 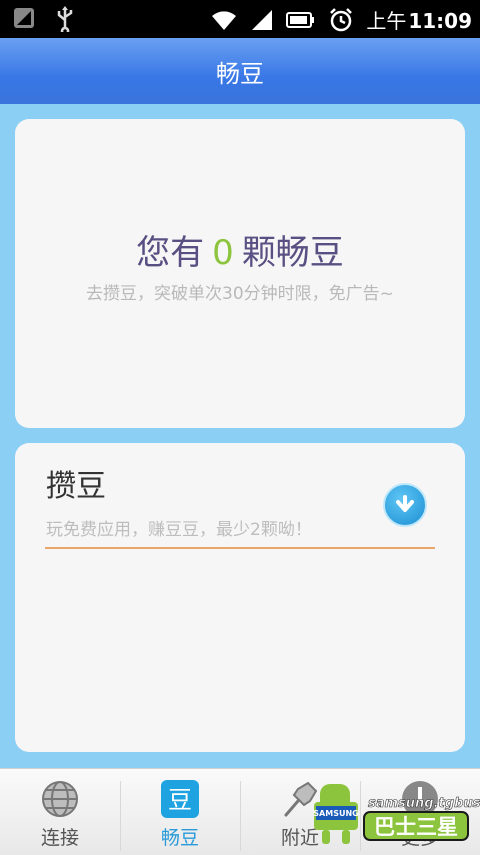 I want to click on beans-subtitle: 去攒豆，突破单次30分钟时限，免广告~, so click(x=240, y=294).